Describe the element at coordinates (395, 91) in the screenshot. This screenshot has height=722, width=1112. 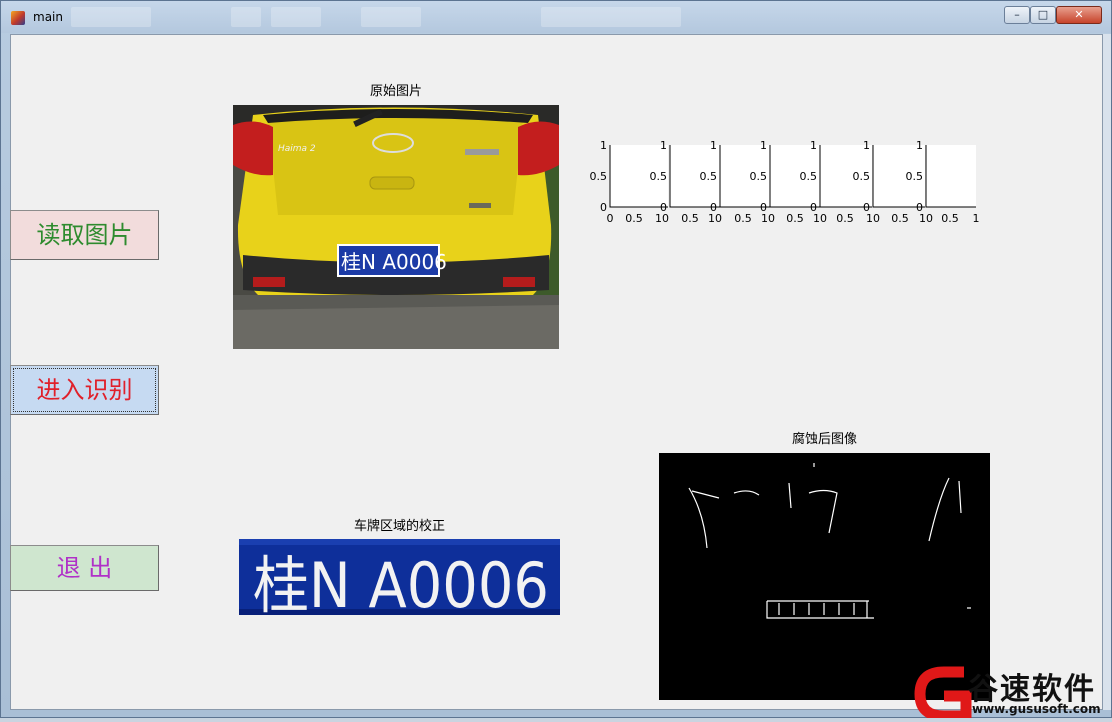
I see `original-image-title: 原始图片` at that location.